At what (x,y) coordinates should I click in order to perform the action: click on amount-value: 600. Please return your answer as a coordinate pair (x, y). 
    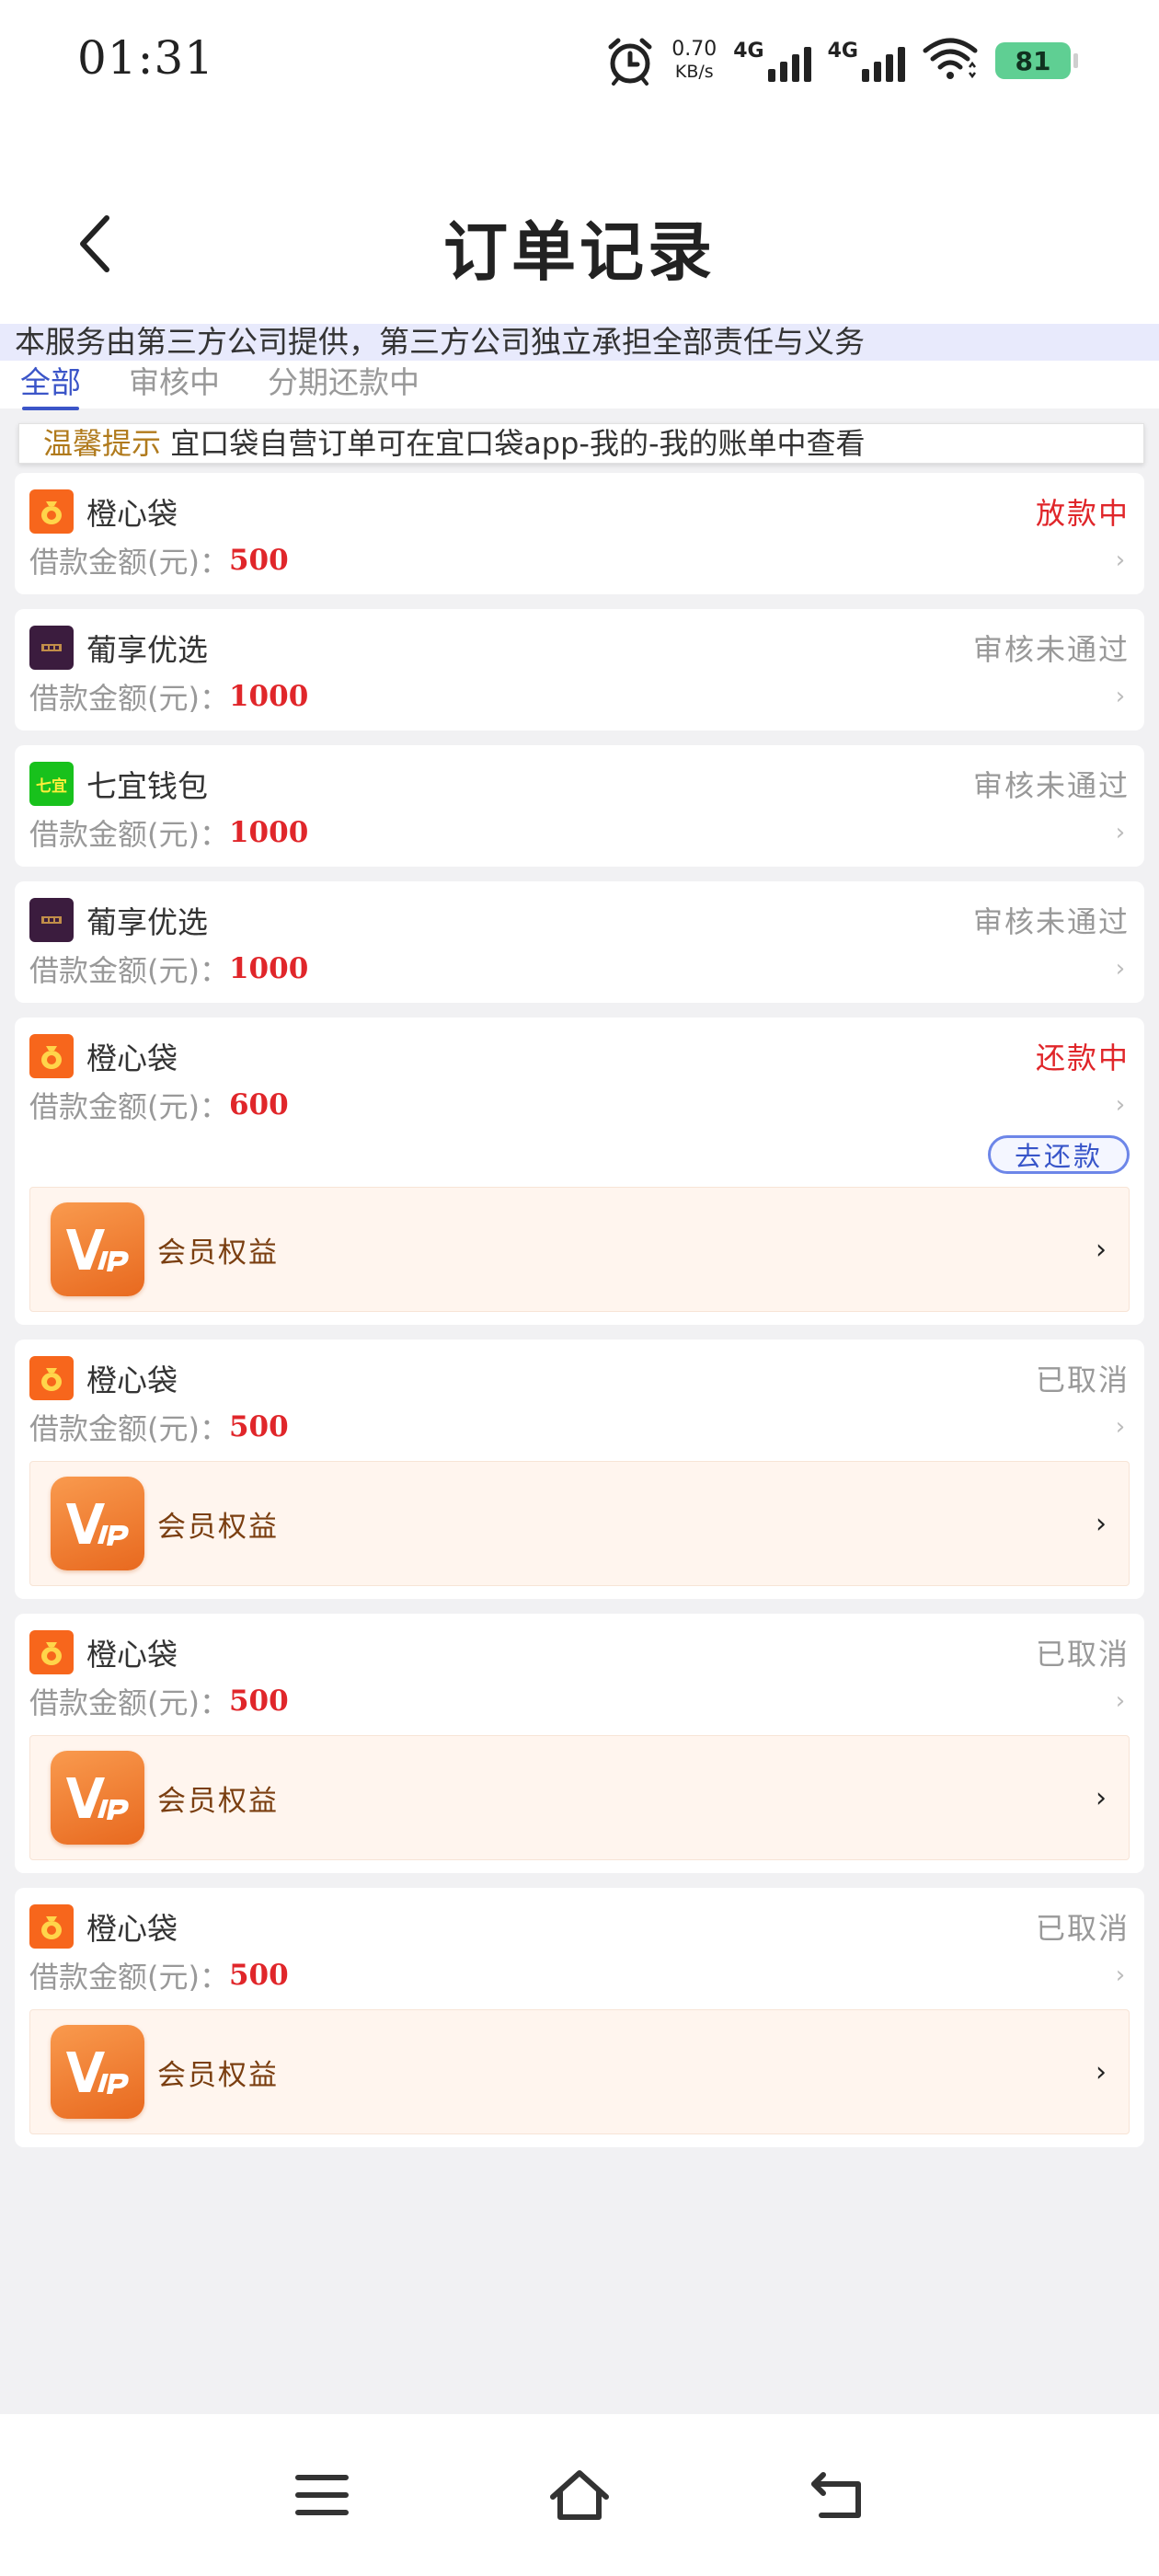
    Looking at the image, I should click on (258, 1104).